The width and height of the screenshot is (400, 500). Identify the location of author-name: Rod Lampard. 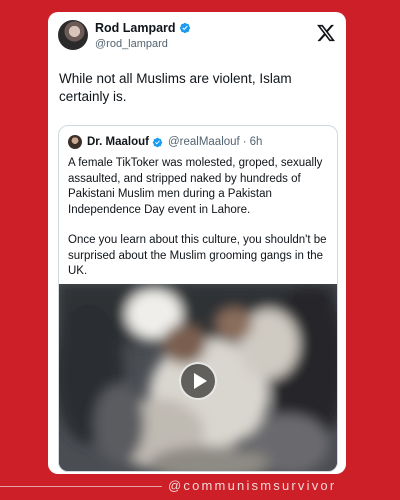
(135, 28).